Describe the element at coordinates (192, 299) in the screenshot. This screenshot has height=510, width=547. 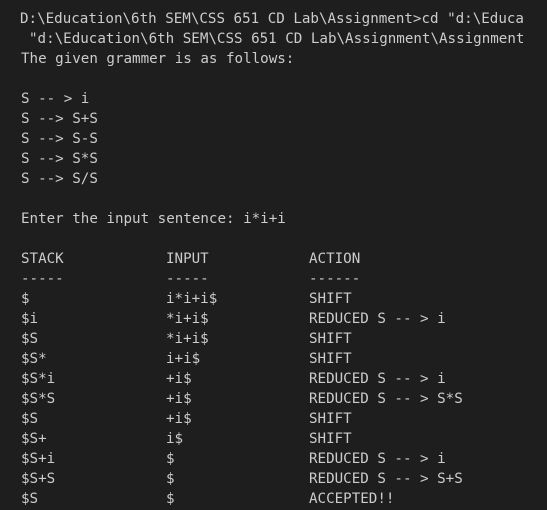
I see `cell-input: i*i+i$` at that location.